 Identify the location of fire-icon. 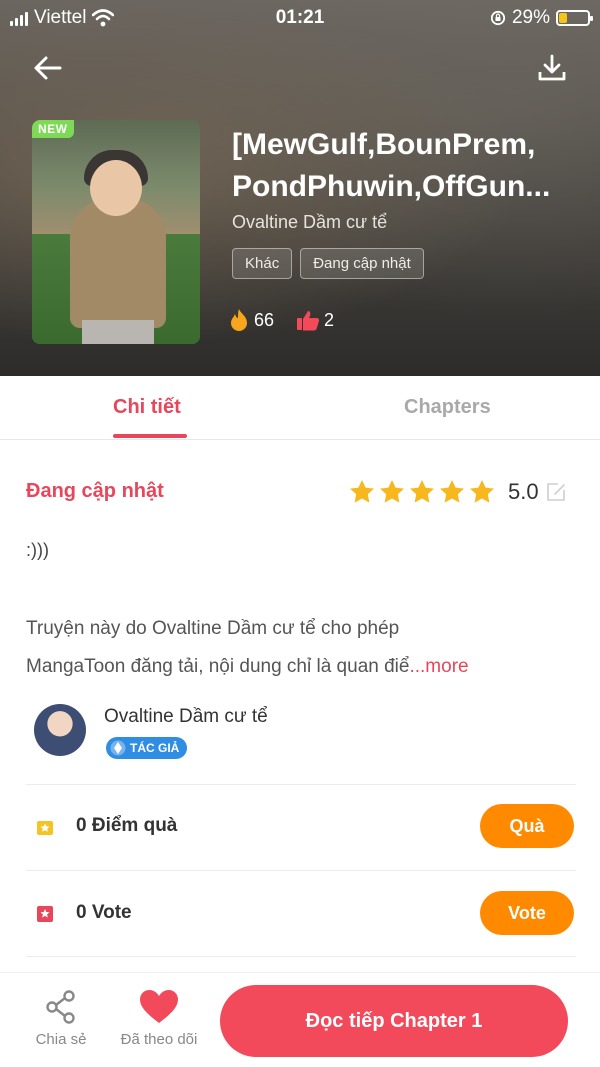
(239, 320).